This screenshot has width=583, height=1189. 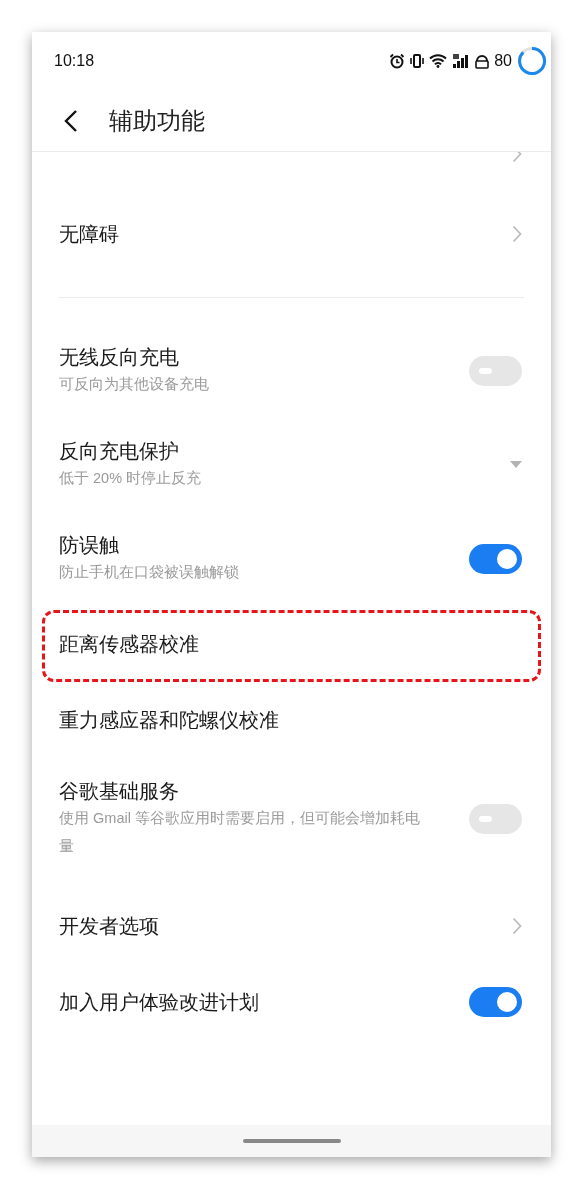 What do you see at coordinates (159, 1002) in the screenshot?
I see `row-title: 加入用户体验改进计划` at bounding box center [159, 1002].